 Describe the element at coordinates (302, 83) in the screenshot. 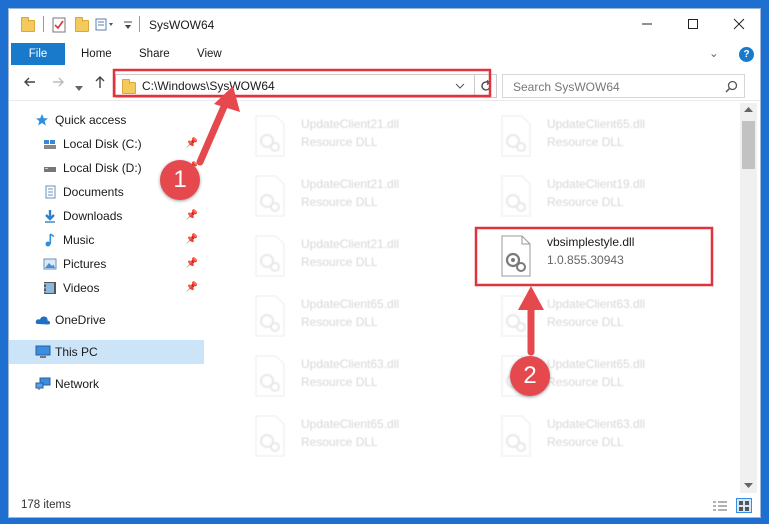

I see `address-highlight-box` at that location.